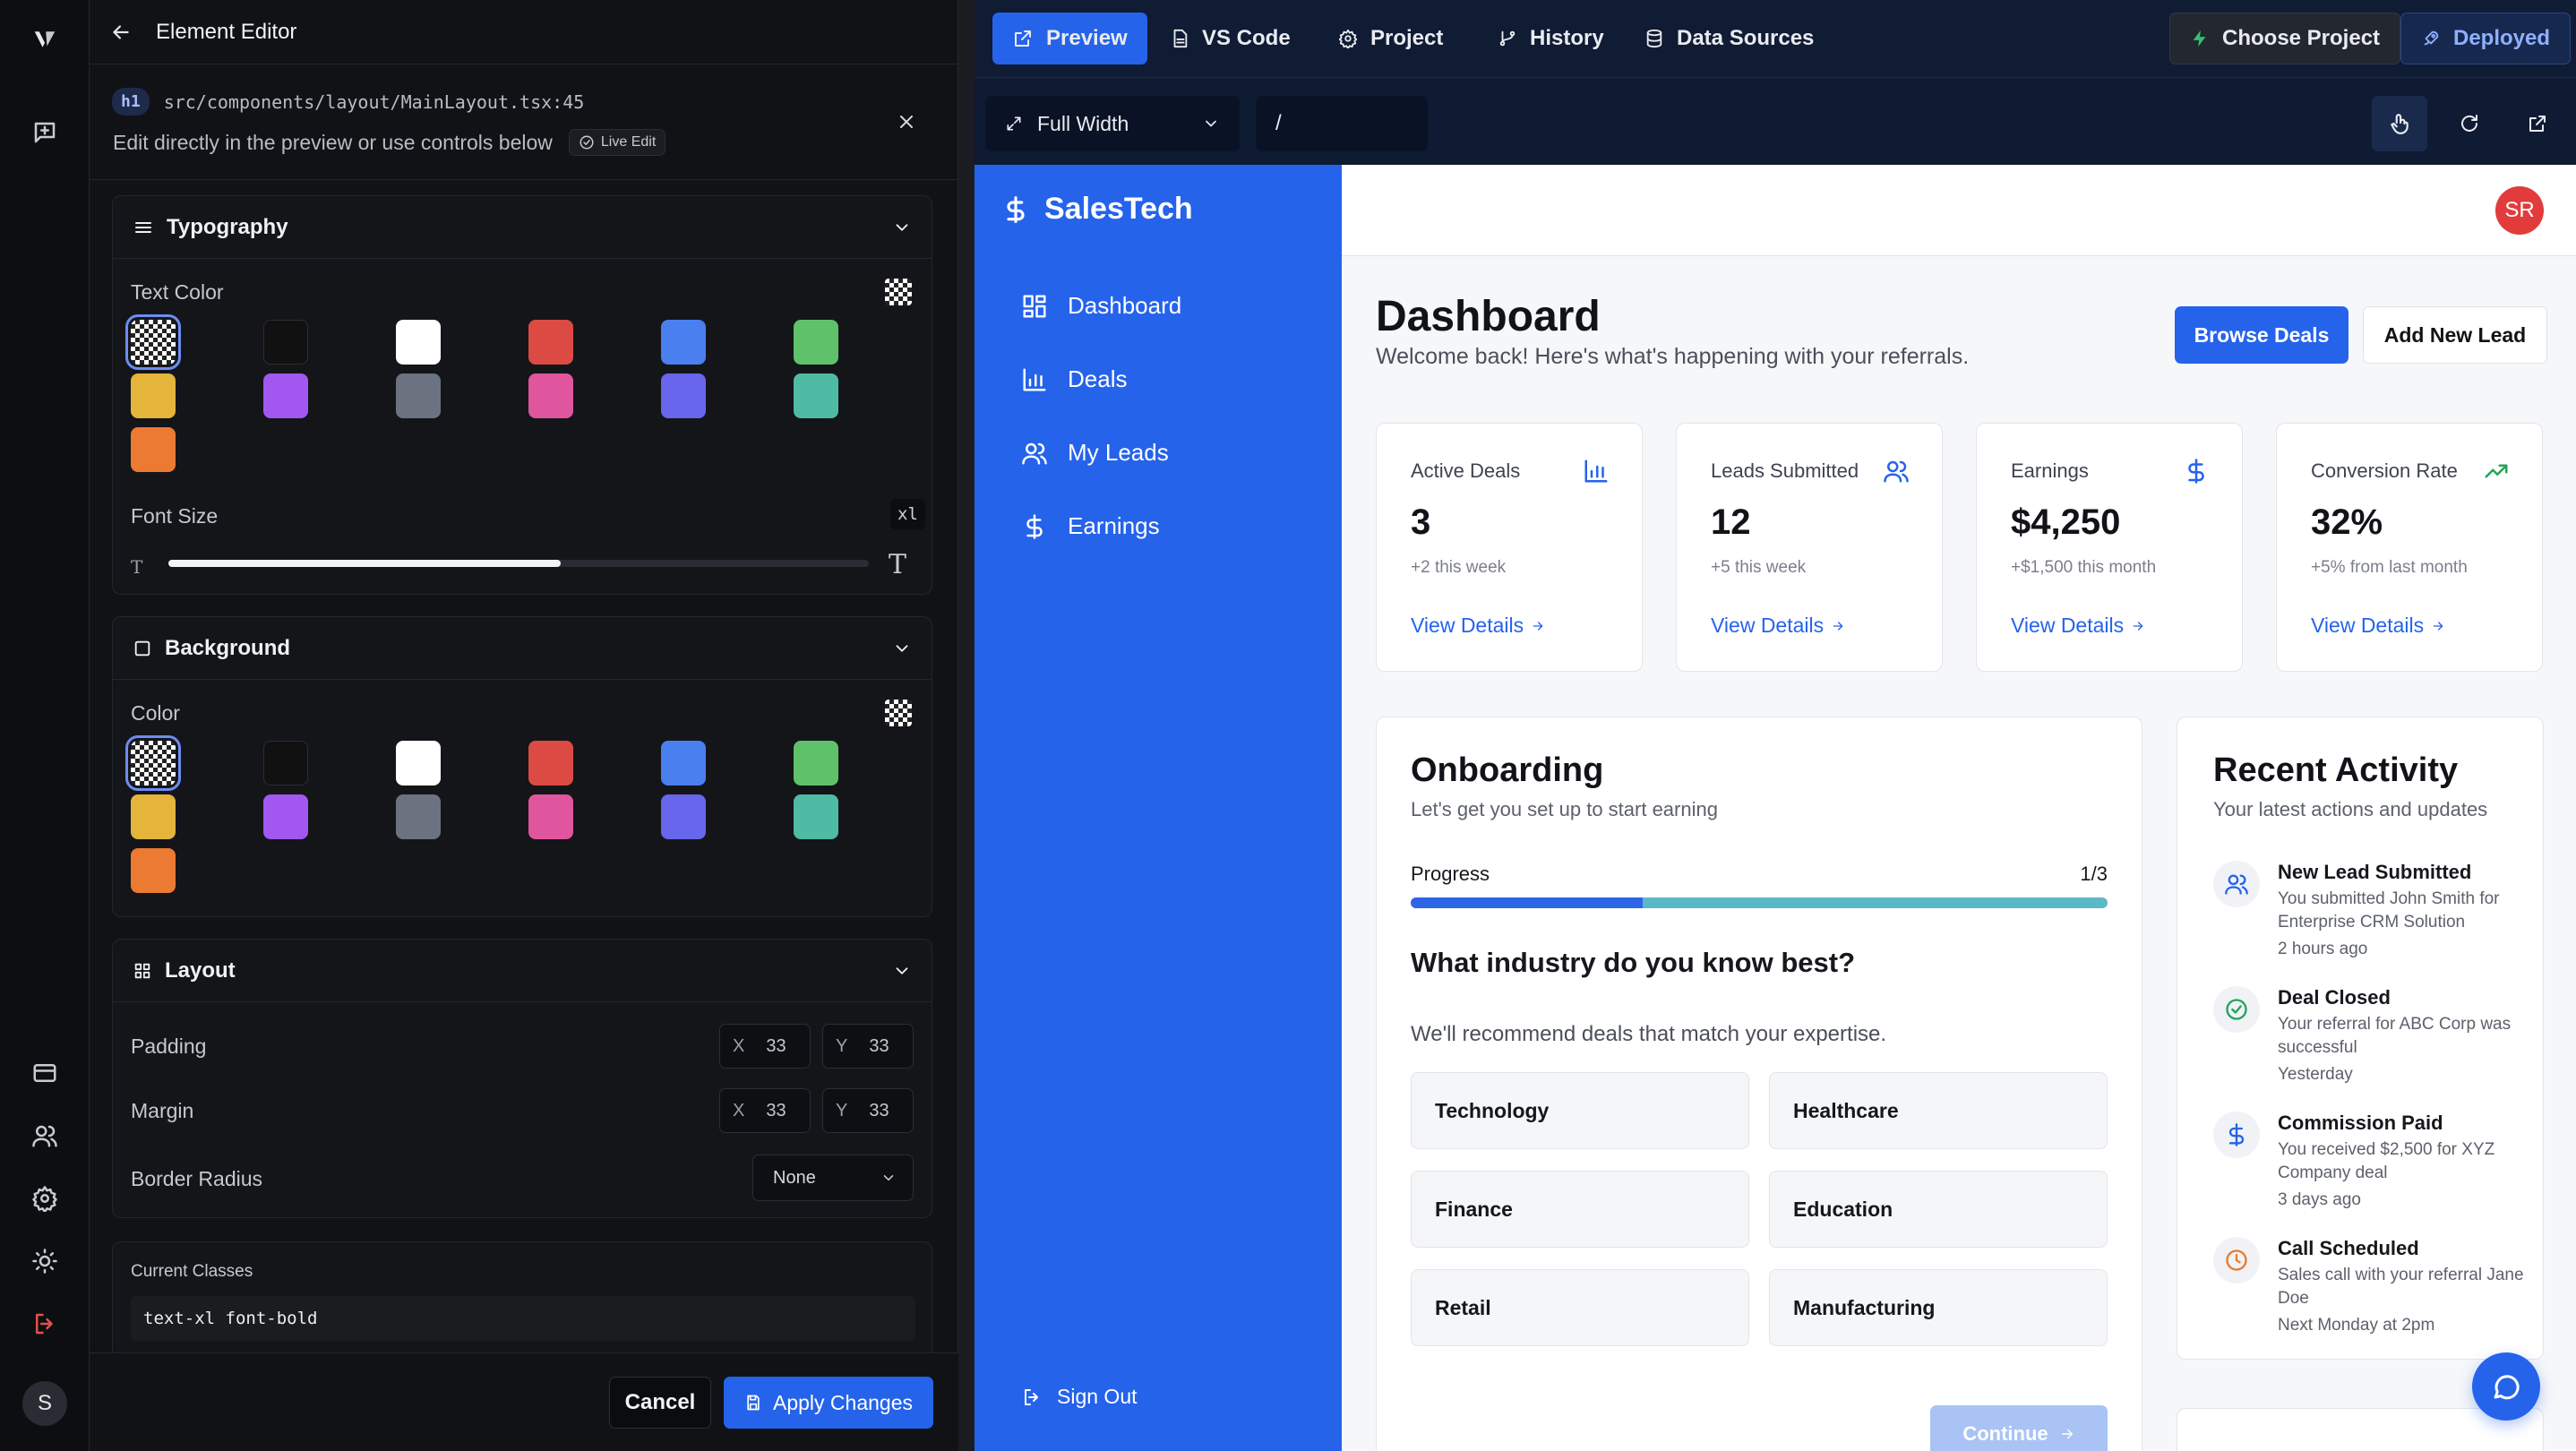  Describe the element at coordinates (518, 563) in the screenshot. I see `font-size-slider` at that location.